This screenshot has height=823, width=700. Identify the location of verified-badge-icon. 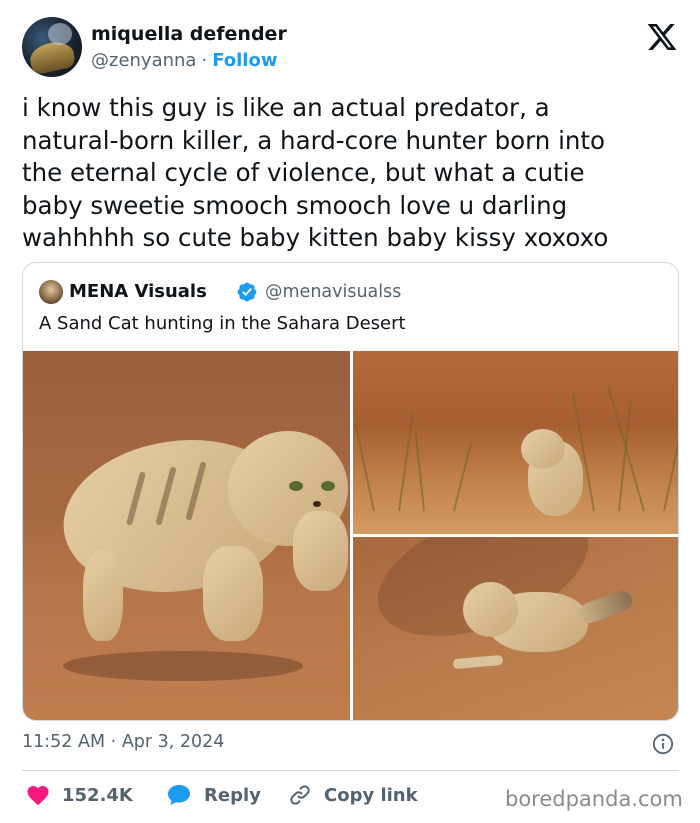
(247, 292).